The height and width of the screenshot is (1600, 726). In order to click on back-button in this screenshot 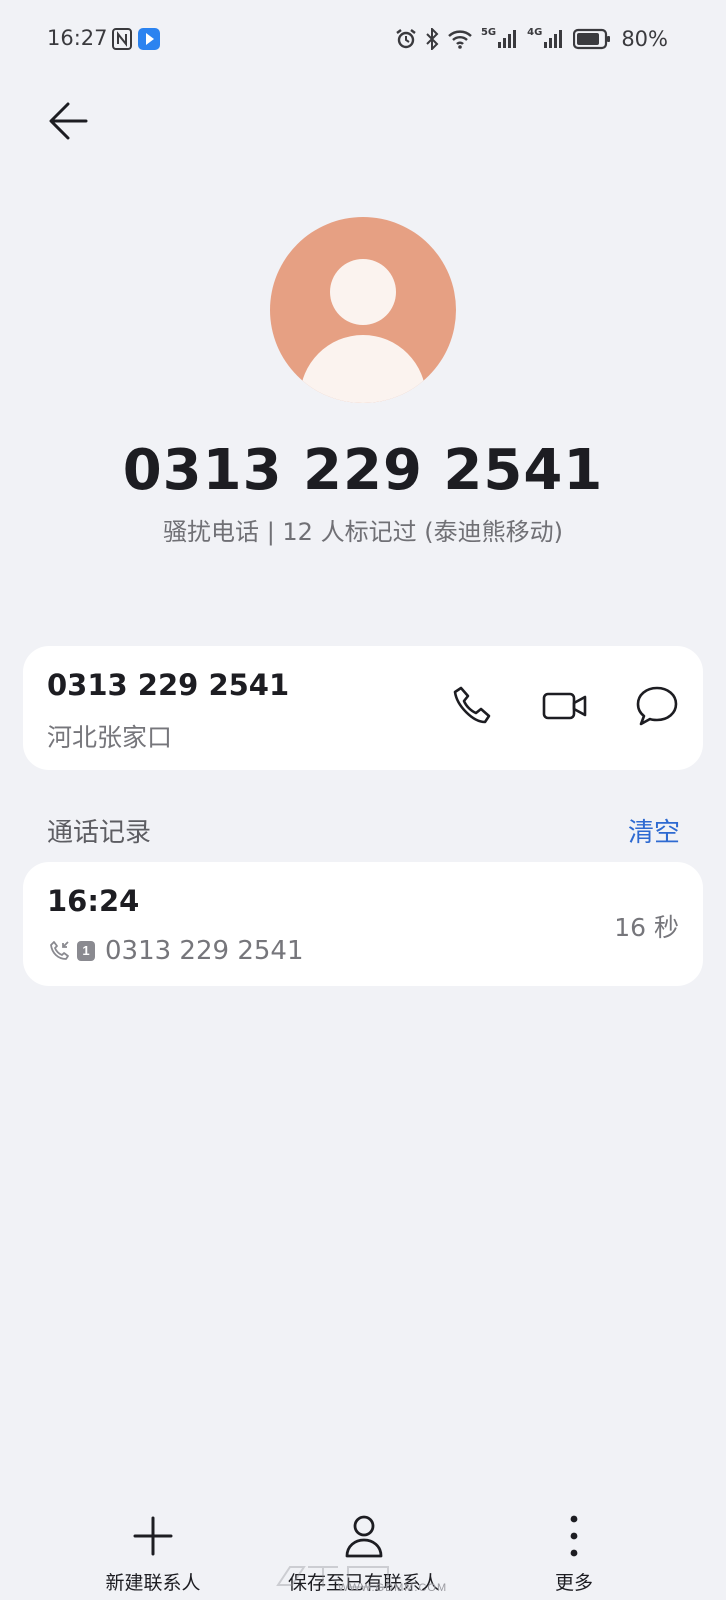, I will do `click(69, 121)`.